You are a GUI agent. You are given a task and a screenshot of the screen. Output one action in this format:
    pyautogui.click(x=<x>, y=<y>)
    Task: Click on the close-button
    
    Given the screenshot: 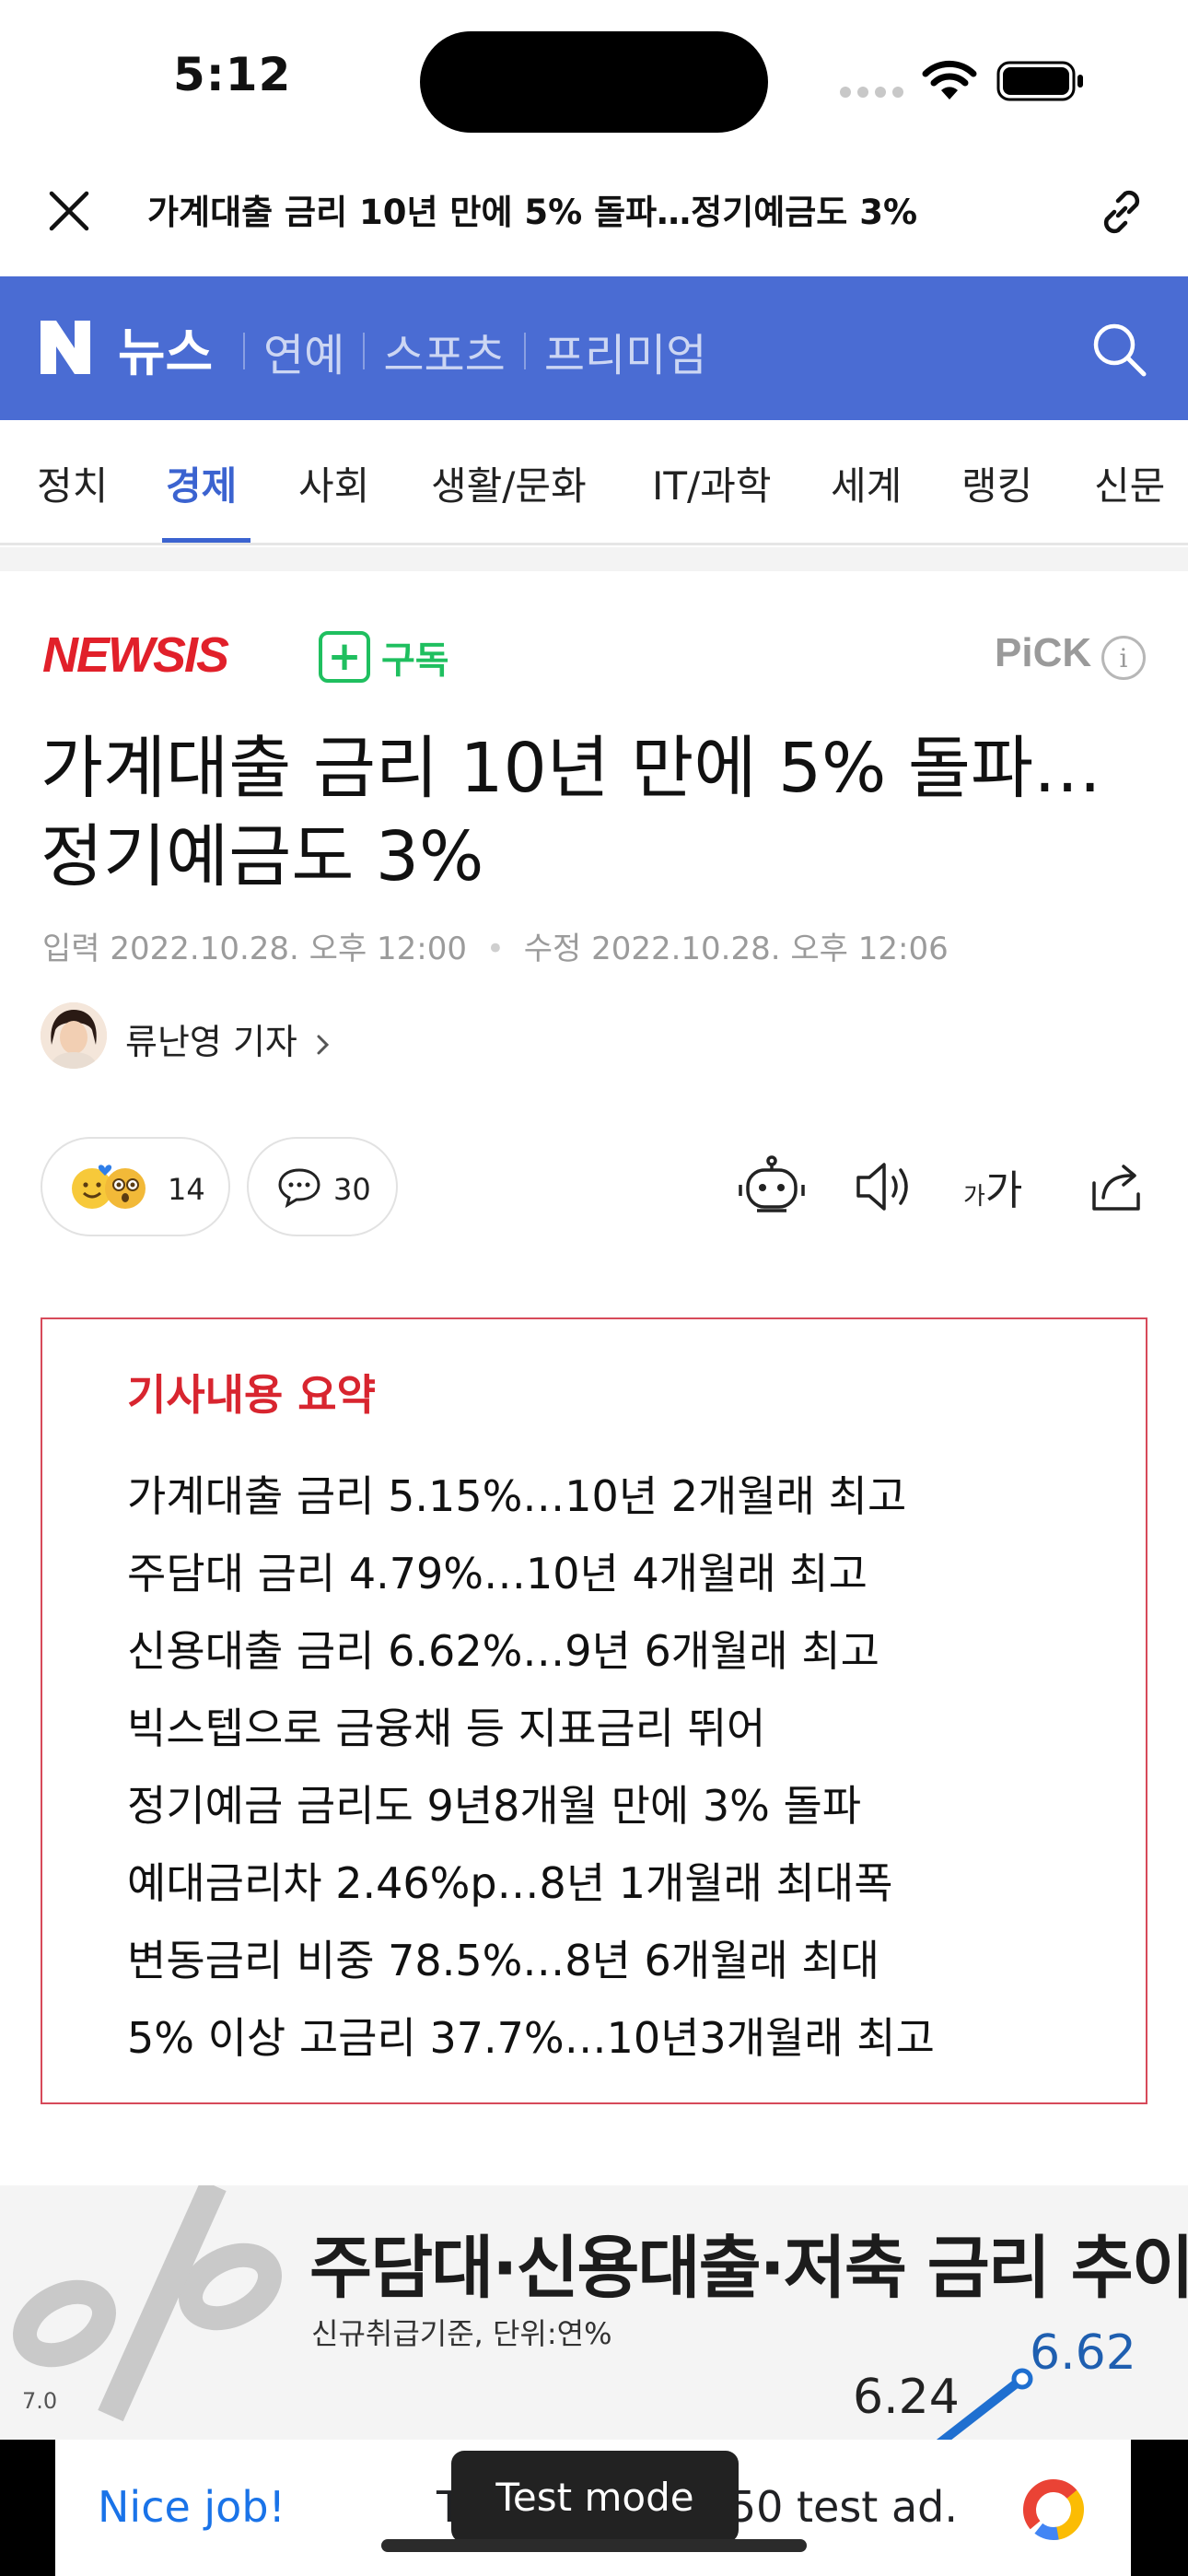 What is the action you would take?
    pyautogui.click(x=69, y=211)
    